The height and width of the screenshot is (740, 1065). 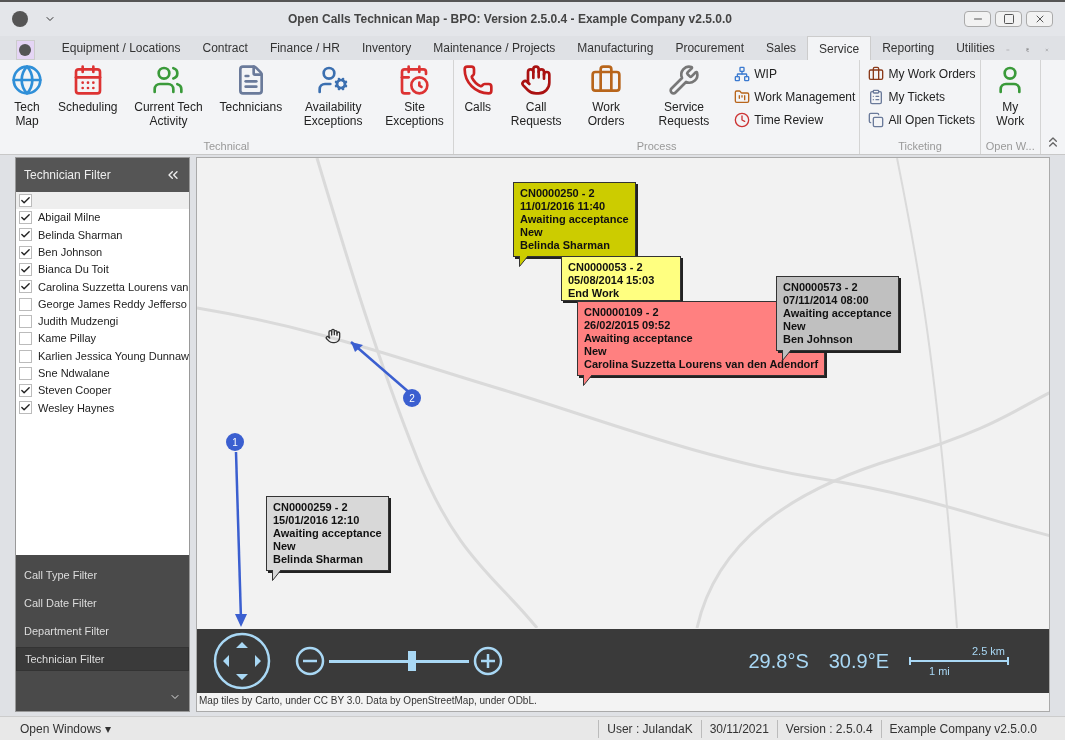 I want to click on scale-label: 2.5 km, so click(x=988, y=651).